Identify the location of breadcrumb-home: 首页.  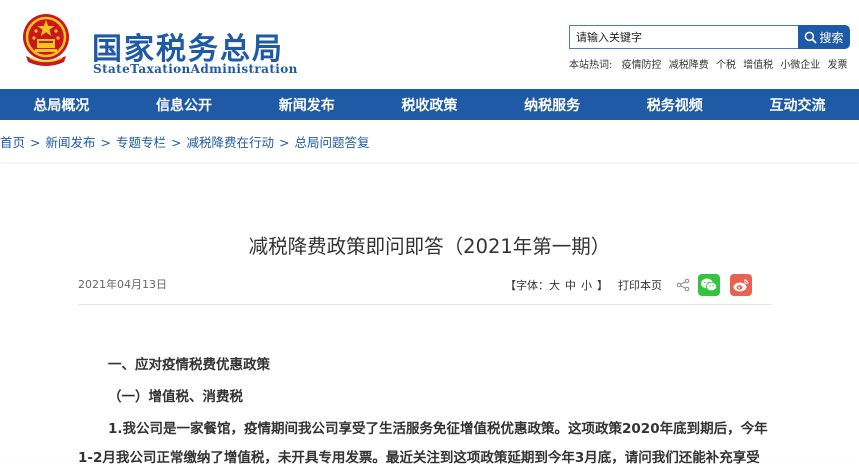
(12, 142).